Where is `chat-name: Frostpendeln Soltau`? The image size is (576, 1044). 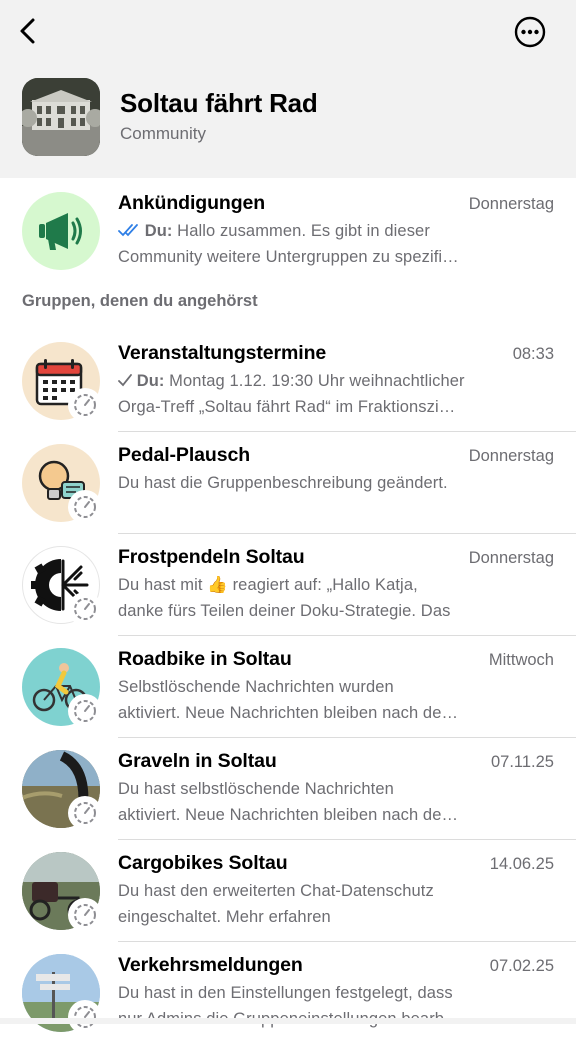
chat-name: Frostpendeln Soltau is located at coordinates (211, 557).